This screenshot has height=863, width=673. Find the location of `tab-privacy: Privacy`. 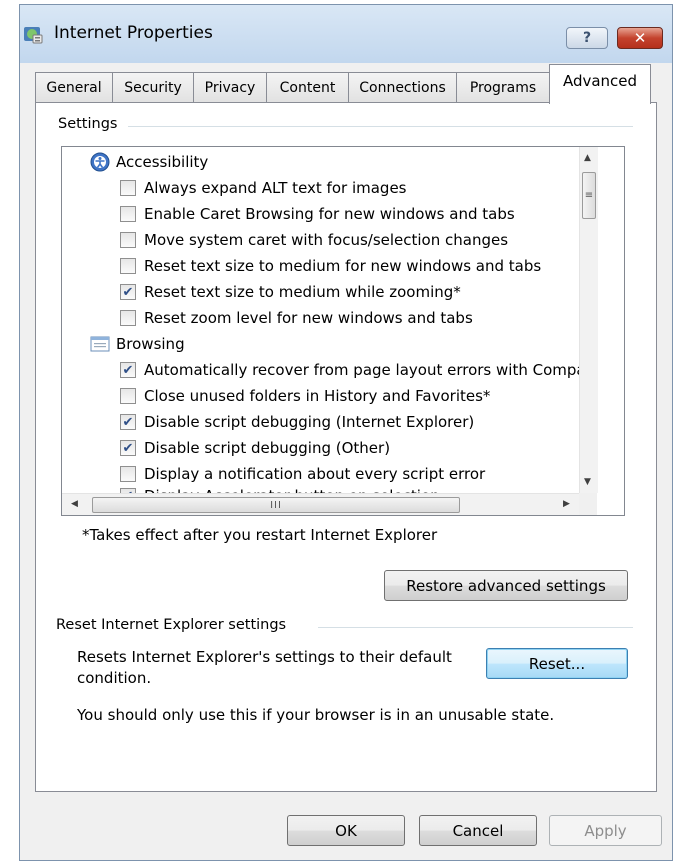

tab-privacy: Privacy is located at coordinates (230, 87).